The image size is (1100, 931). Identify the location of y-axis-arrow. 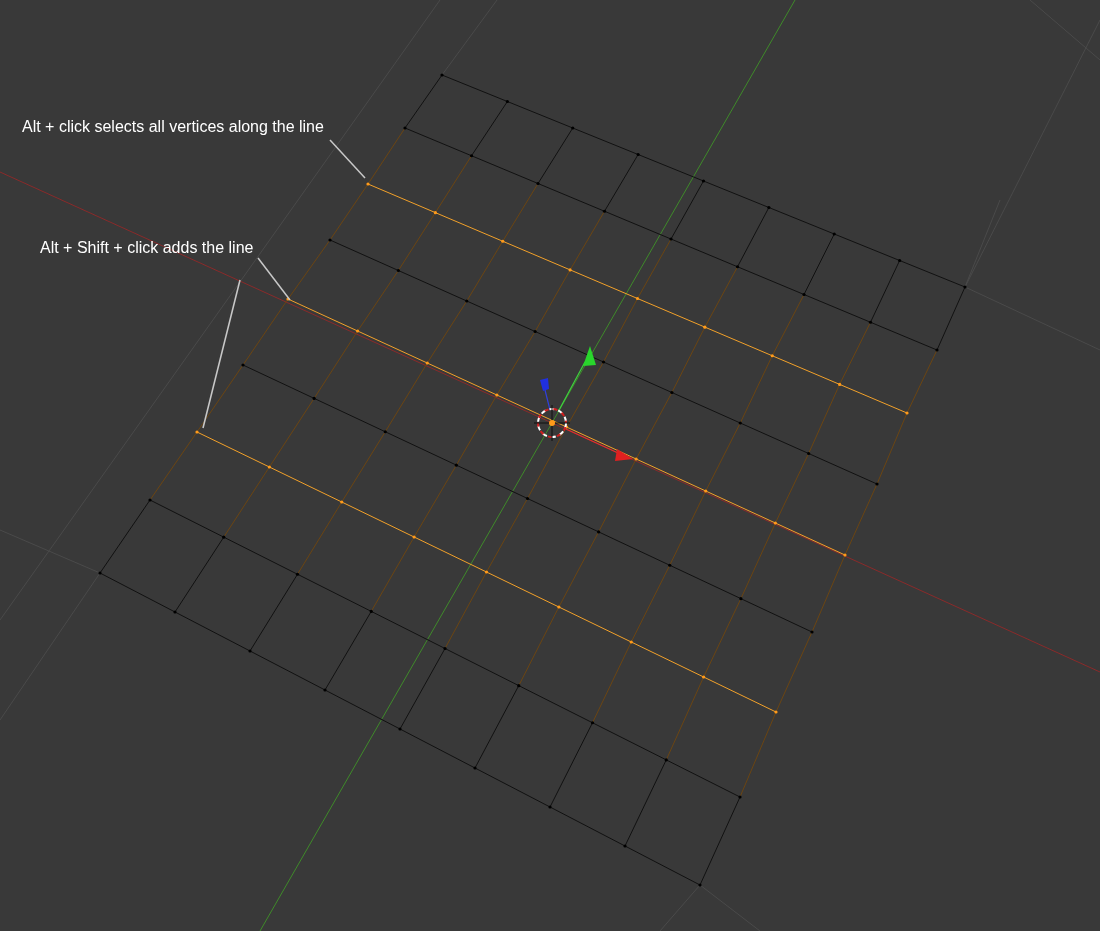
(576, 379).